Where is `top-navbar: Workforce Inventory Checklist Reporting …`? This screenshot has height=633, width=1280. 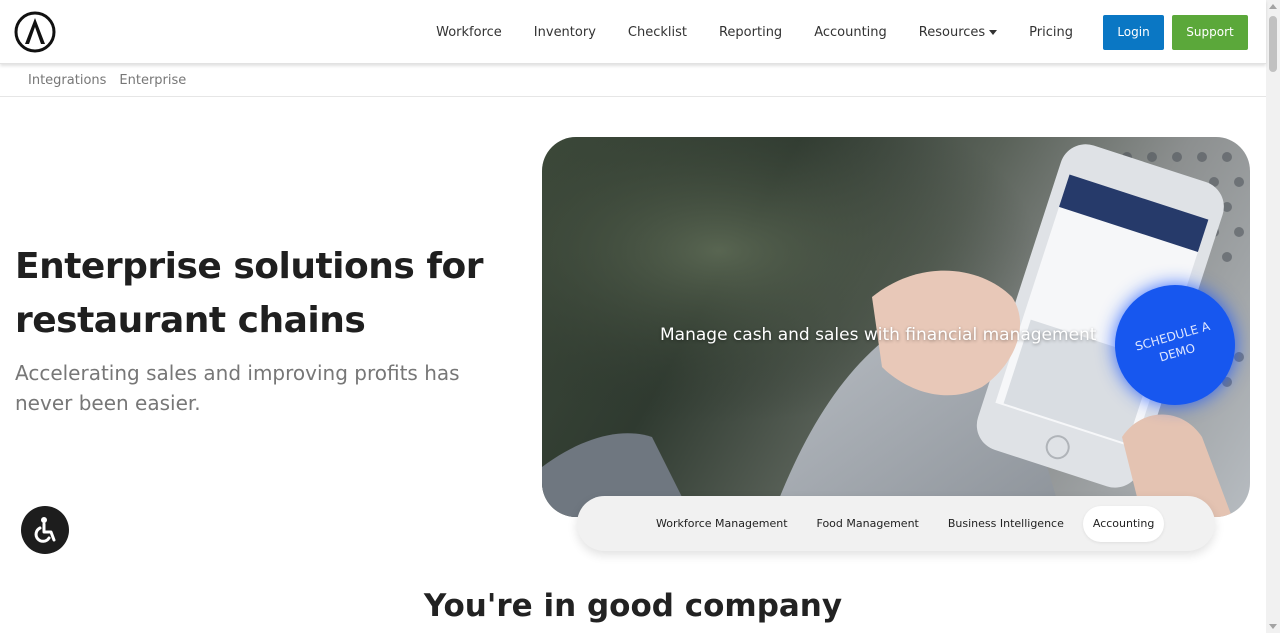
top-navbar: Workforce Inventory Checklist Reporting … is located at coordinates (633, 32).